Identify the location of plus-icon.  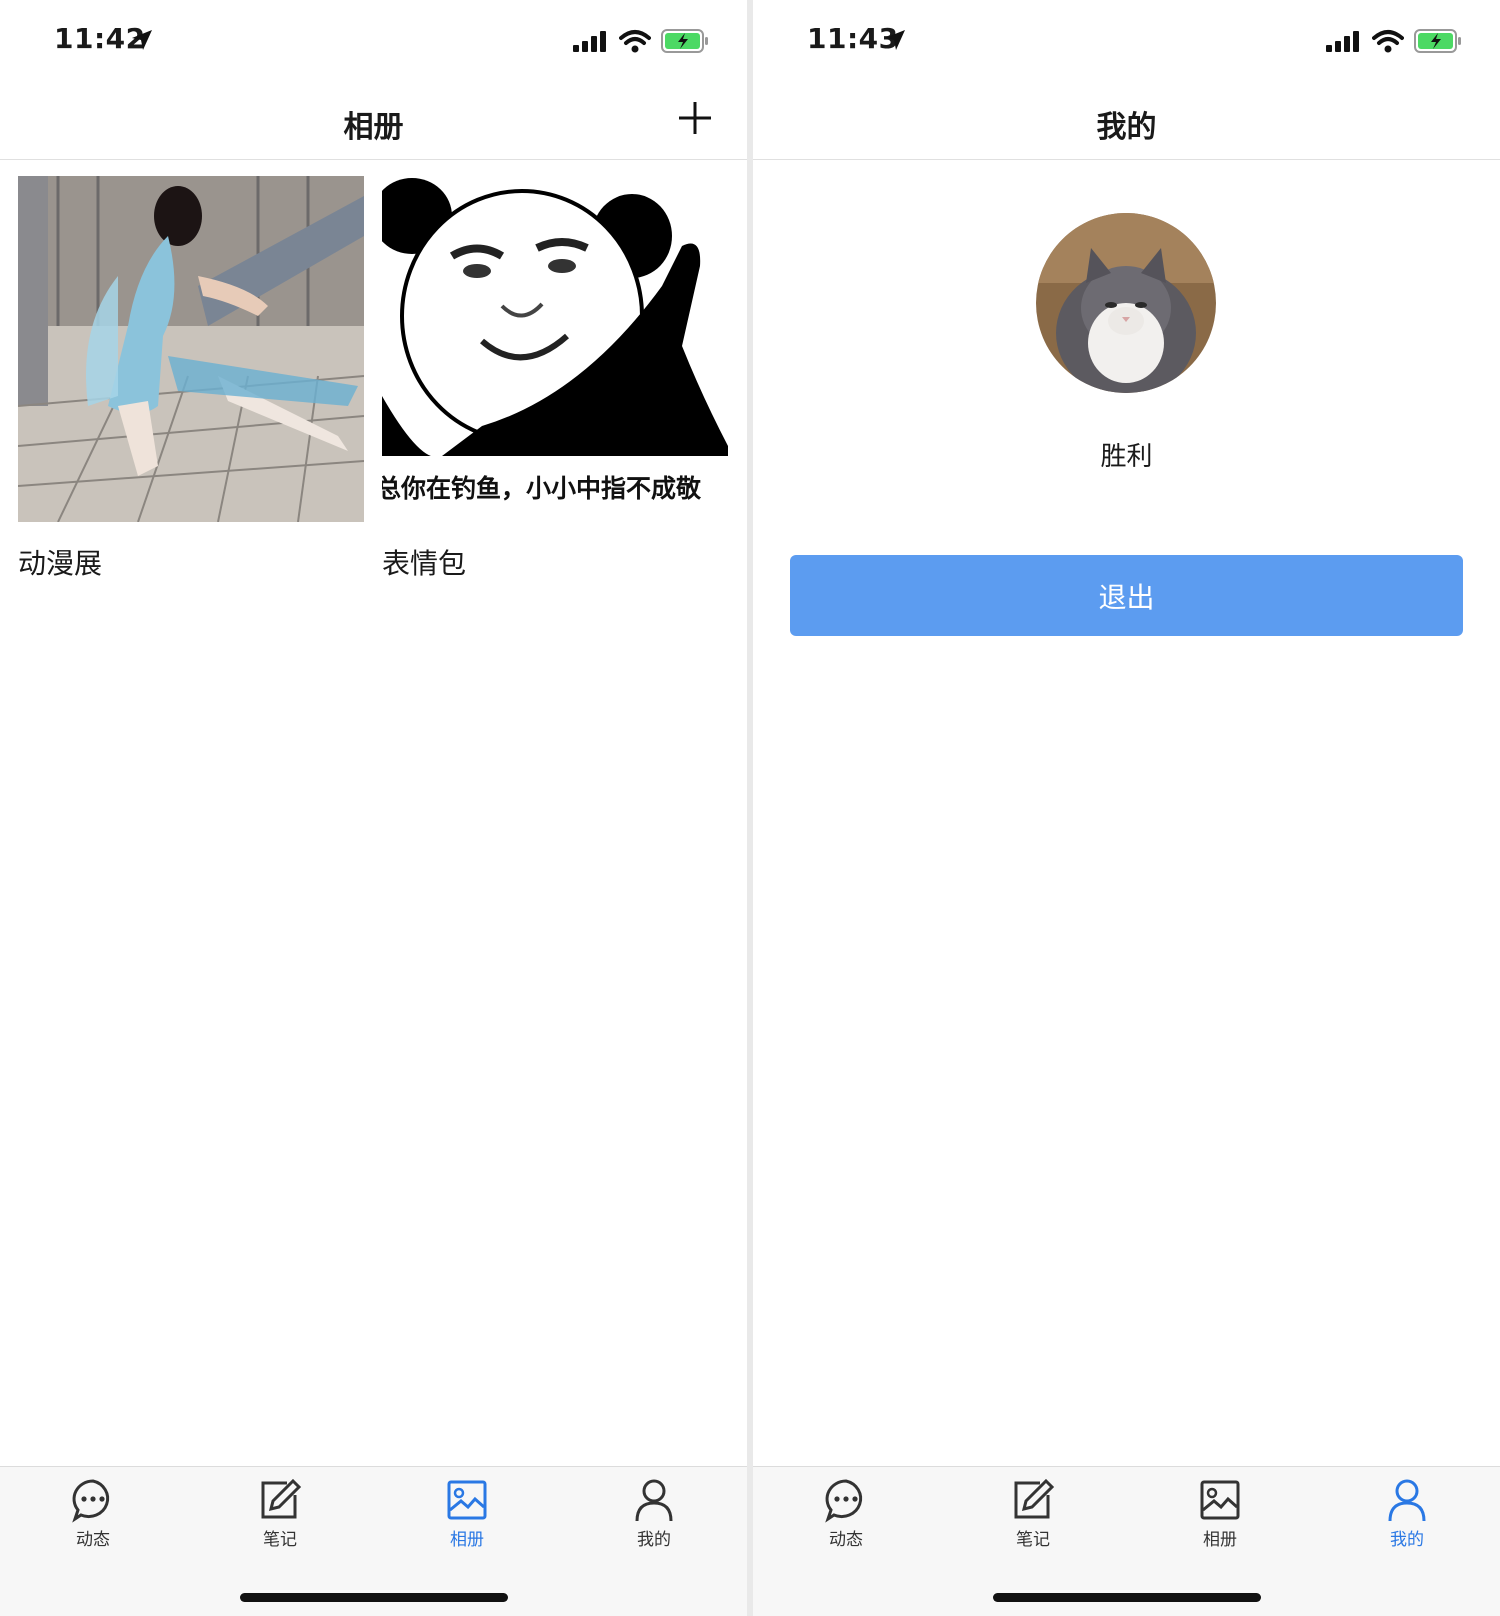
(695, 118).